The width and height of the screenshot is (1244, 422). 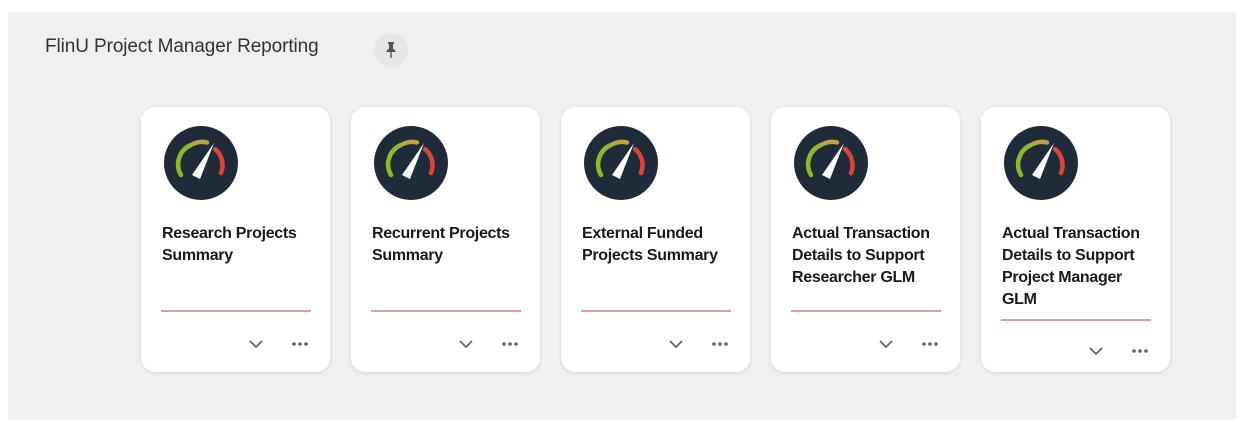 I want to click on pin-button, so click(x=391, y=50).